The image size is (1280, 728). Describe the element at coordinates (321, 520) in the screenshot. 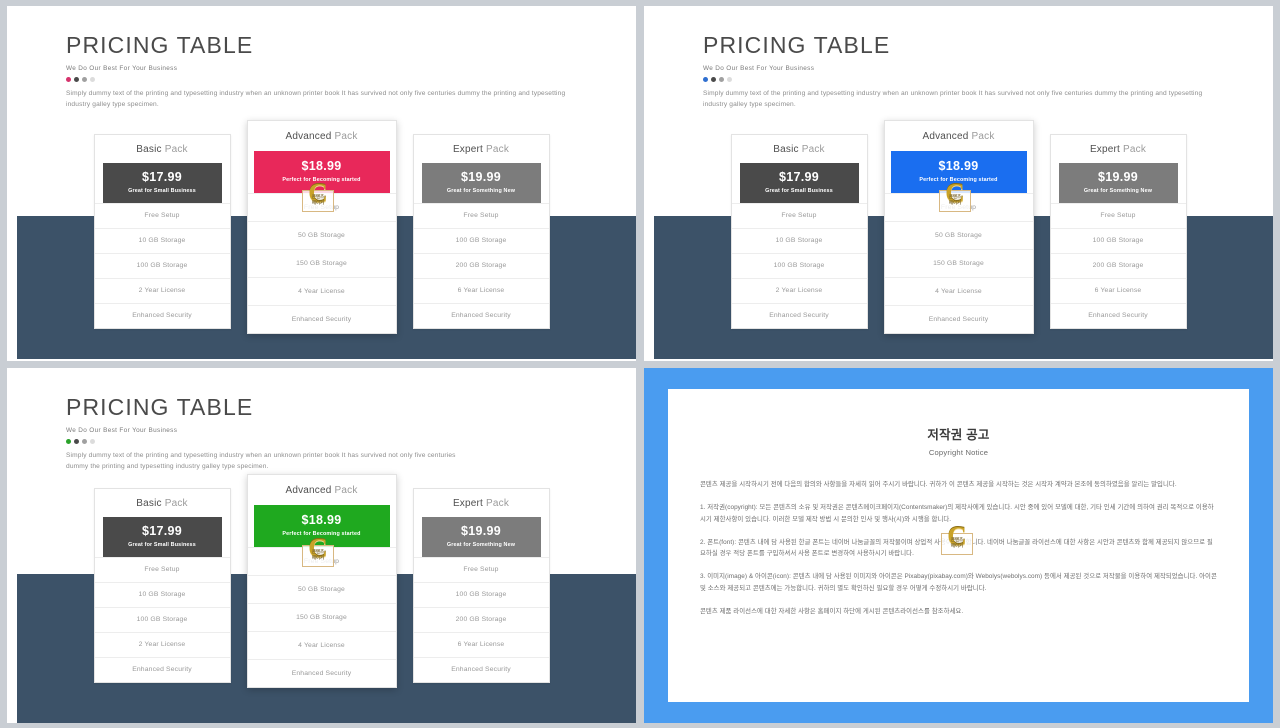

I see `price-amount: $18.99` at that location.